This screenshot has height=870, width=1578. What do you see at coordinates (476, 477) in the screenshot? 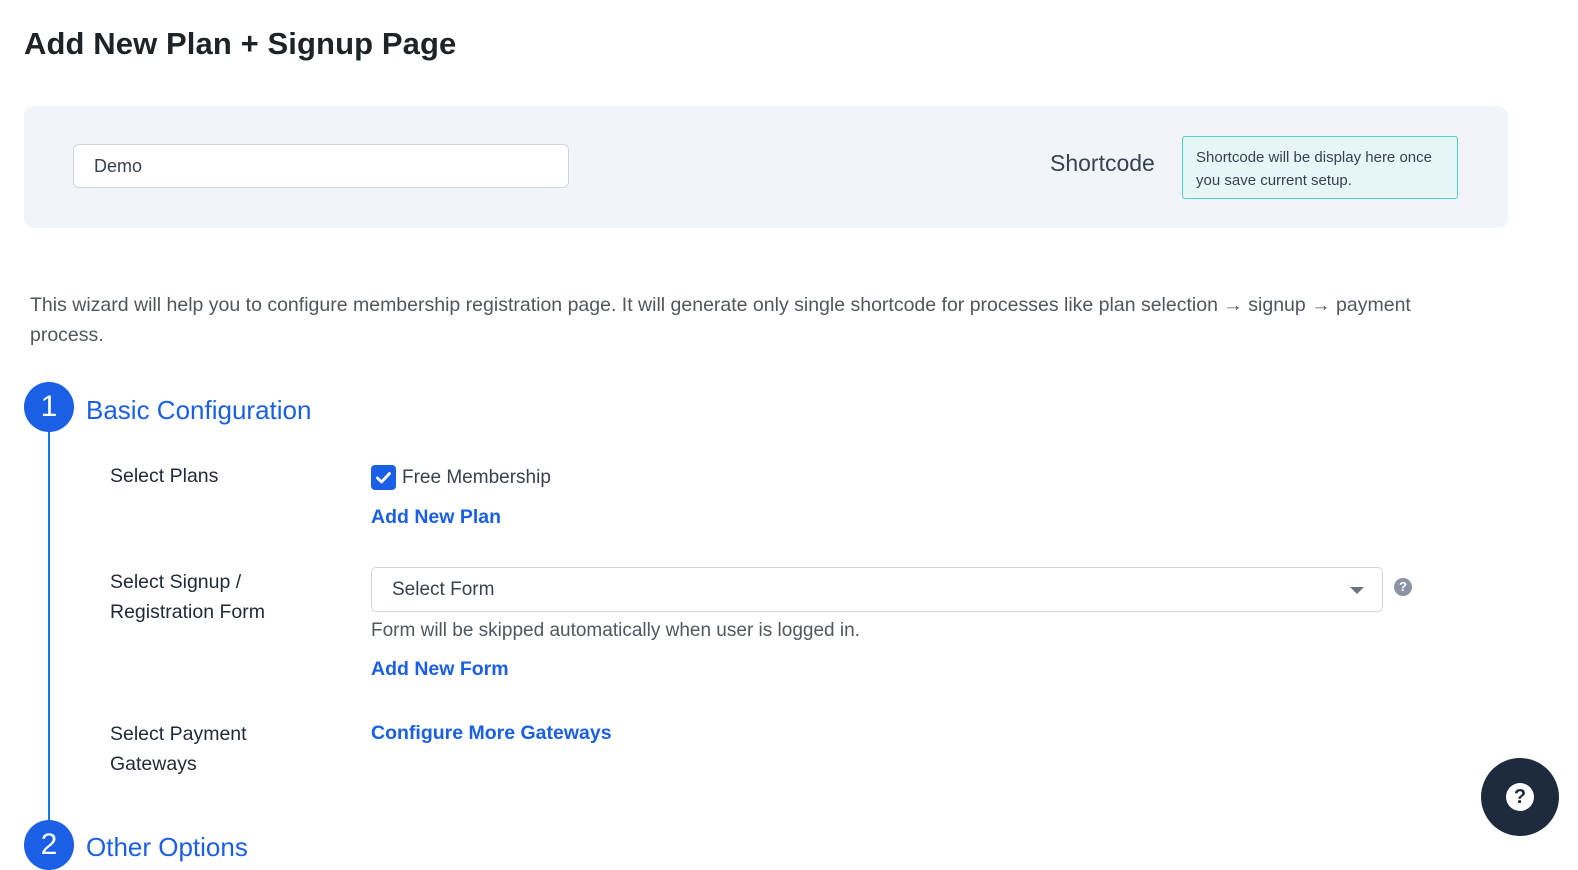
I see `free-membership-label: Free Membership` at bounding box center [476, 477].